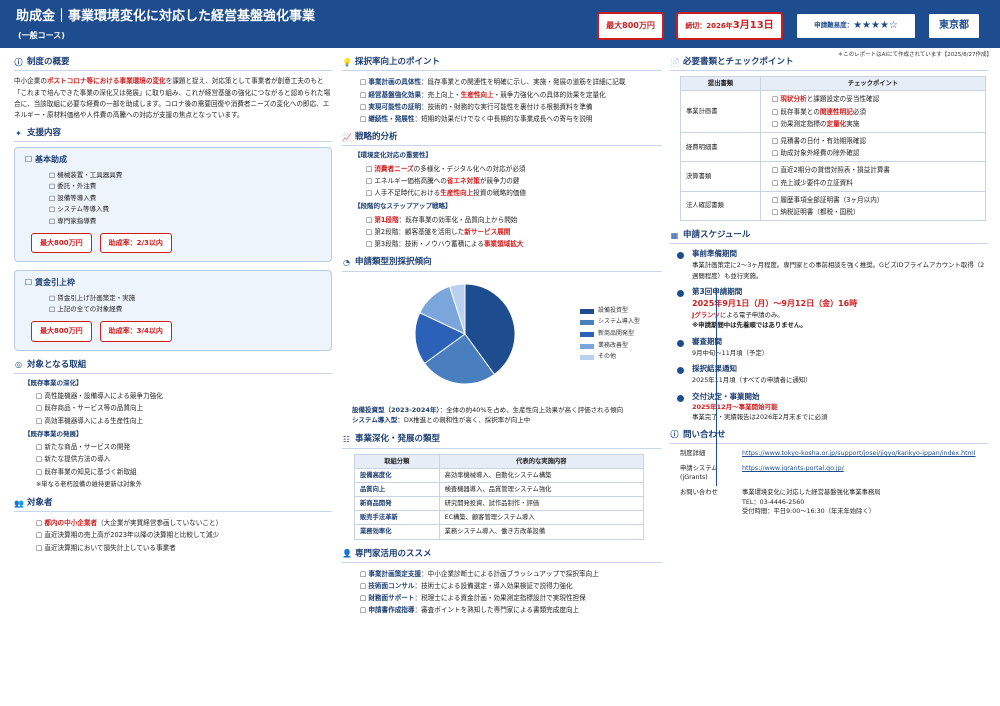 The height and width of the screenshot is (706, 1000). What do you see at coordinates (856, 26) in the screenshot?
I see `difficulty-badge: 申請難易度： ★★★★☆` at bounding box center [856, 26].